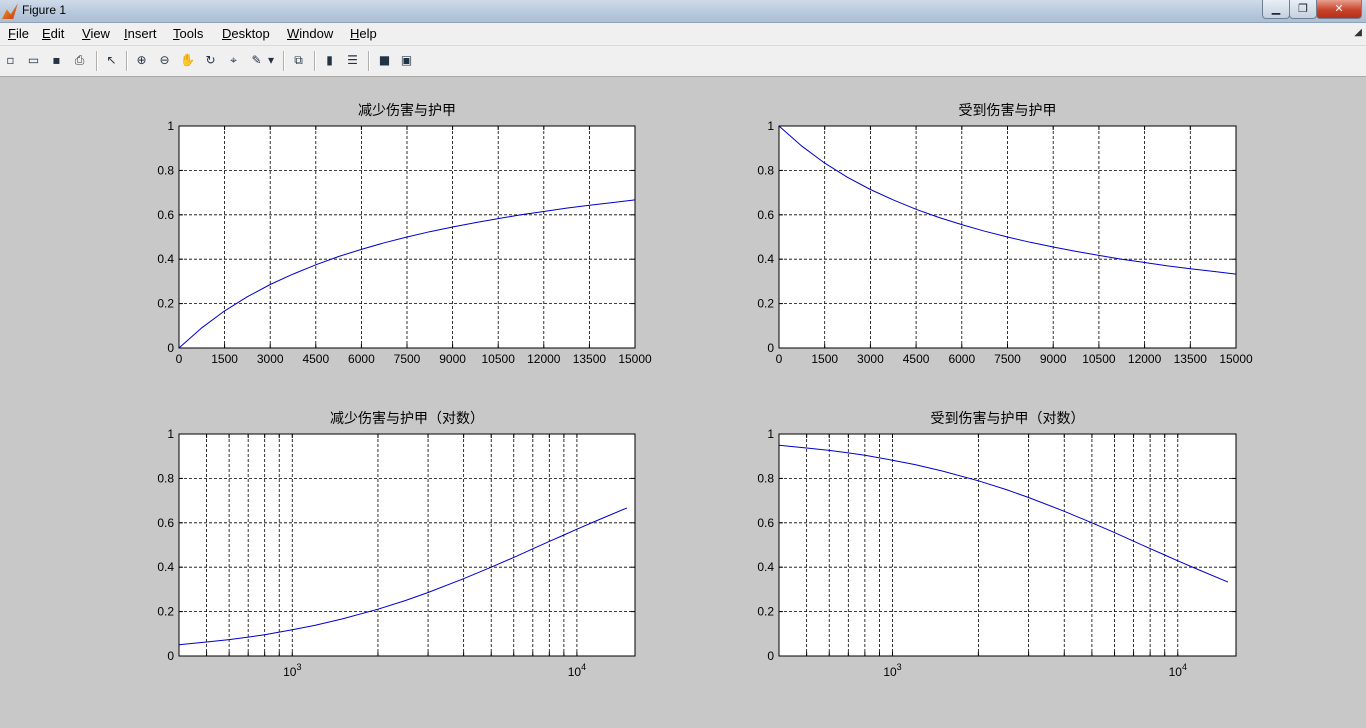 The height and width of the screenshot is (728, 1366). What do you see at coordinates (1008, 111) in the screenshot?
I see `axes-title: 受到伤害与护甲` at bounding box center [1008, 111].